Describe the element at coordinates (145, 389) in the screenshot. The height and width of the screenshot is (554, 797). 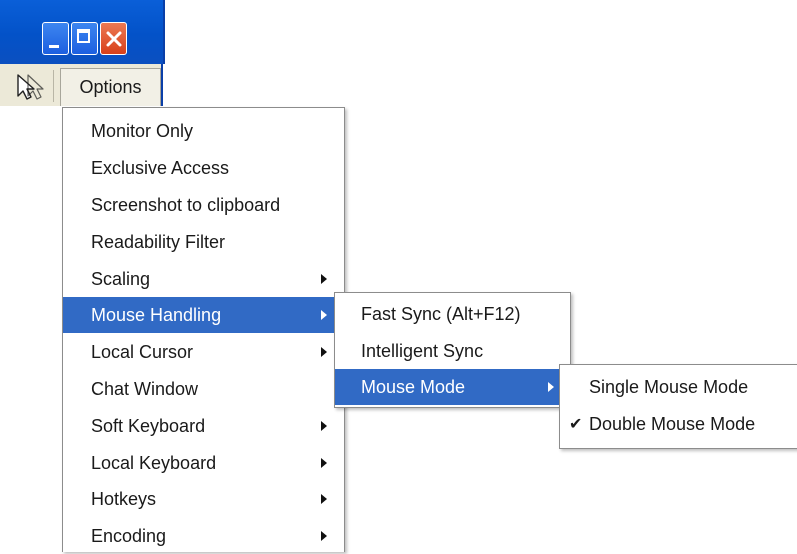
I see `menu-item-label: Chat Window` at that location.